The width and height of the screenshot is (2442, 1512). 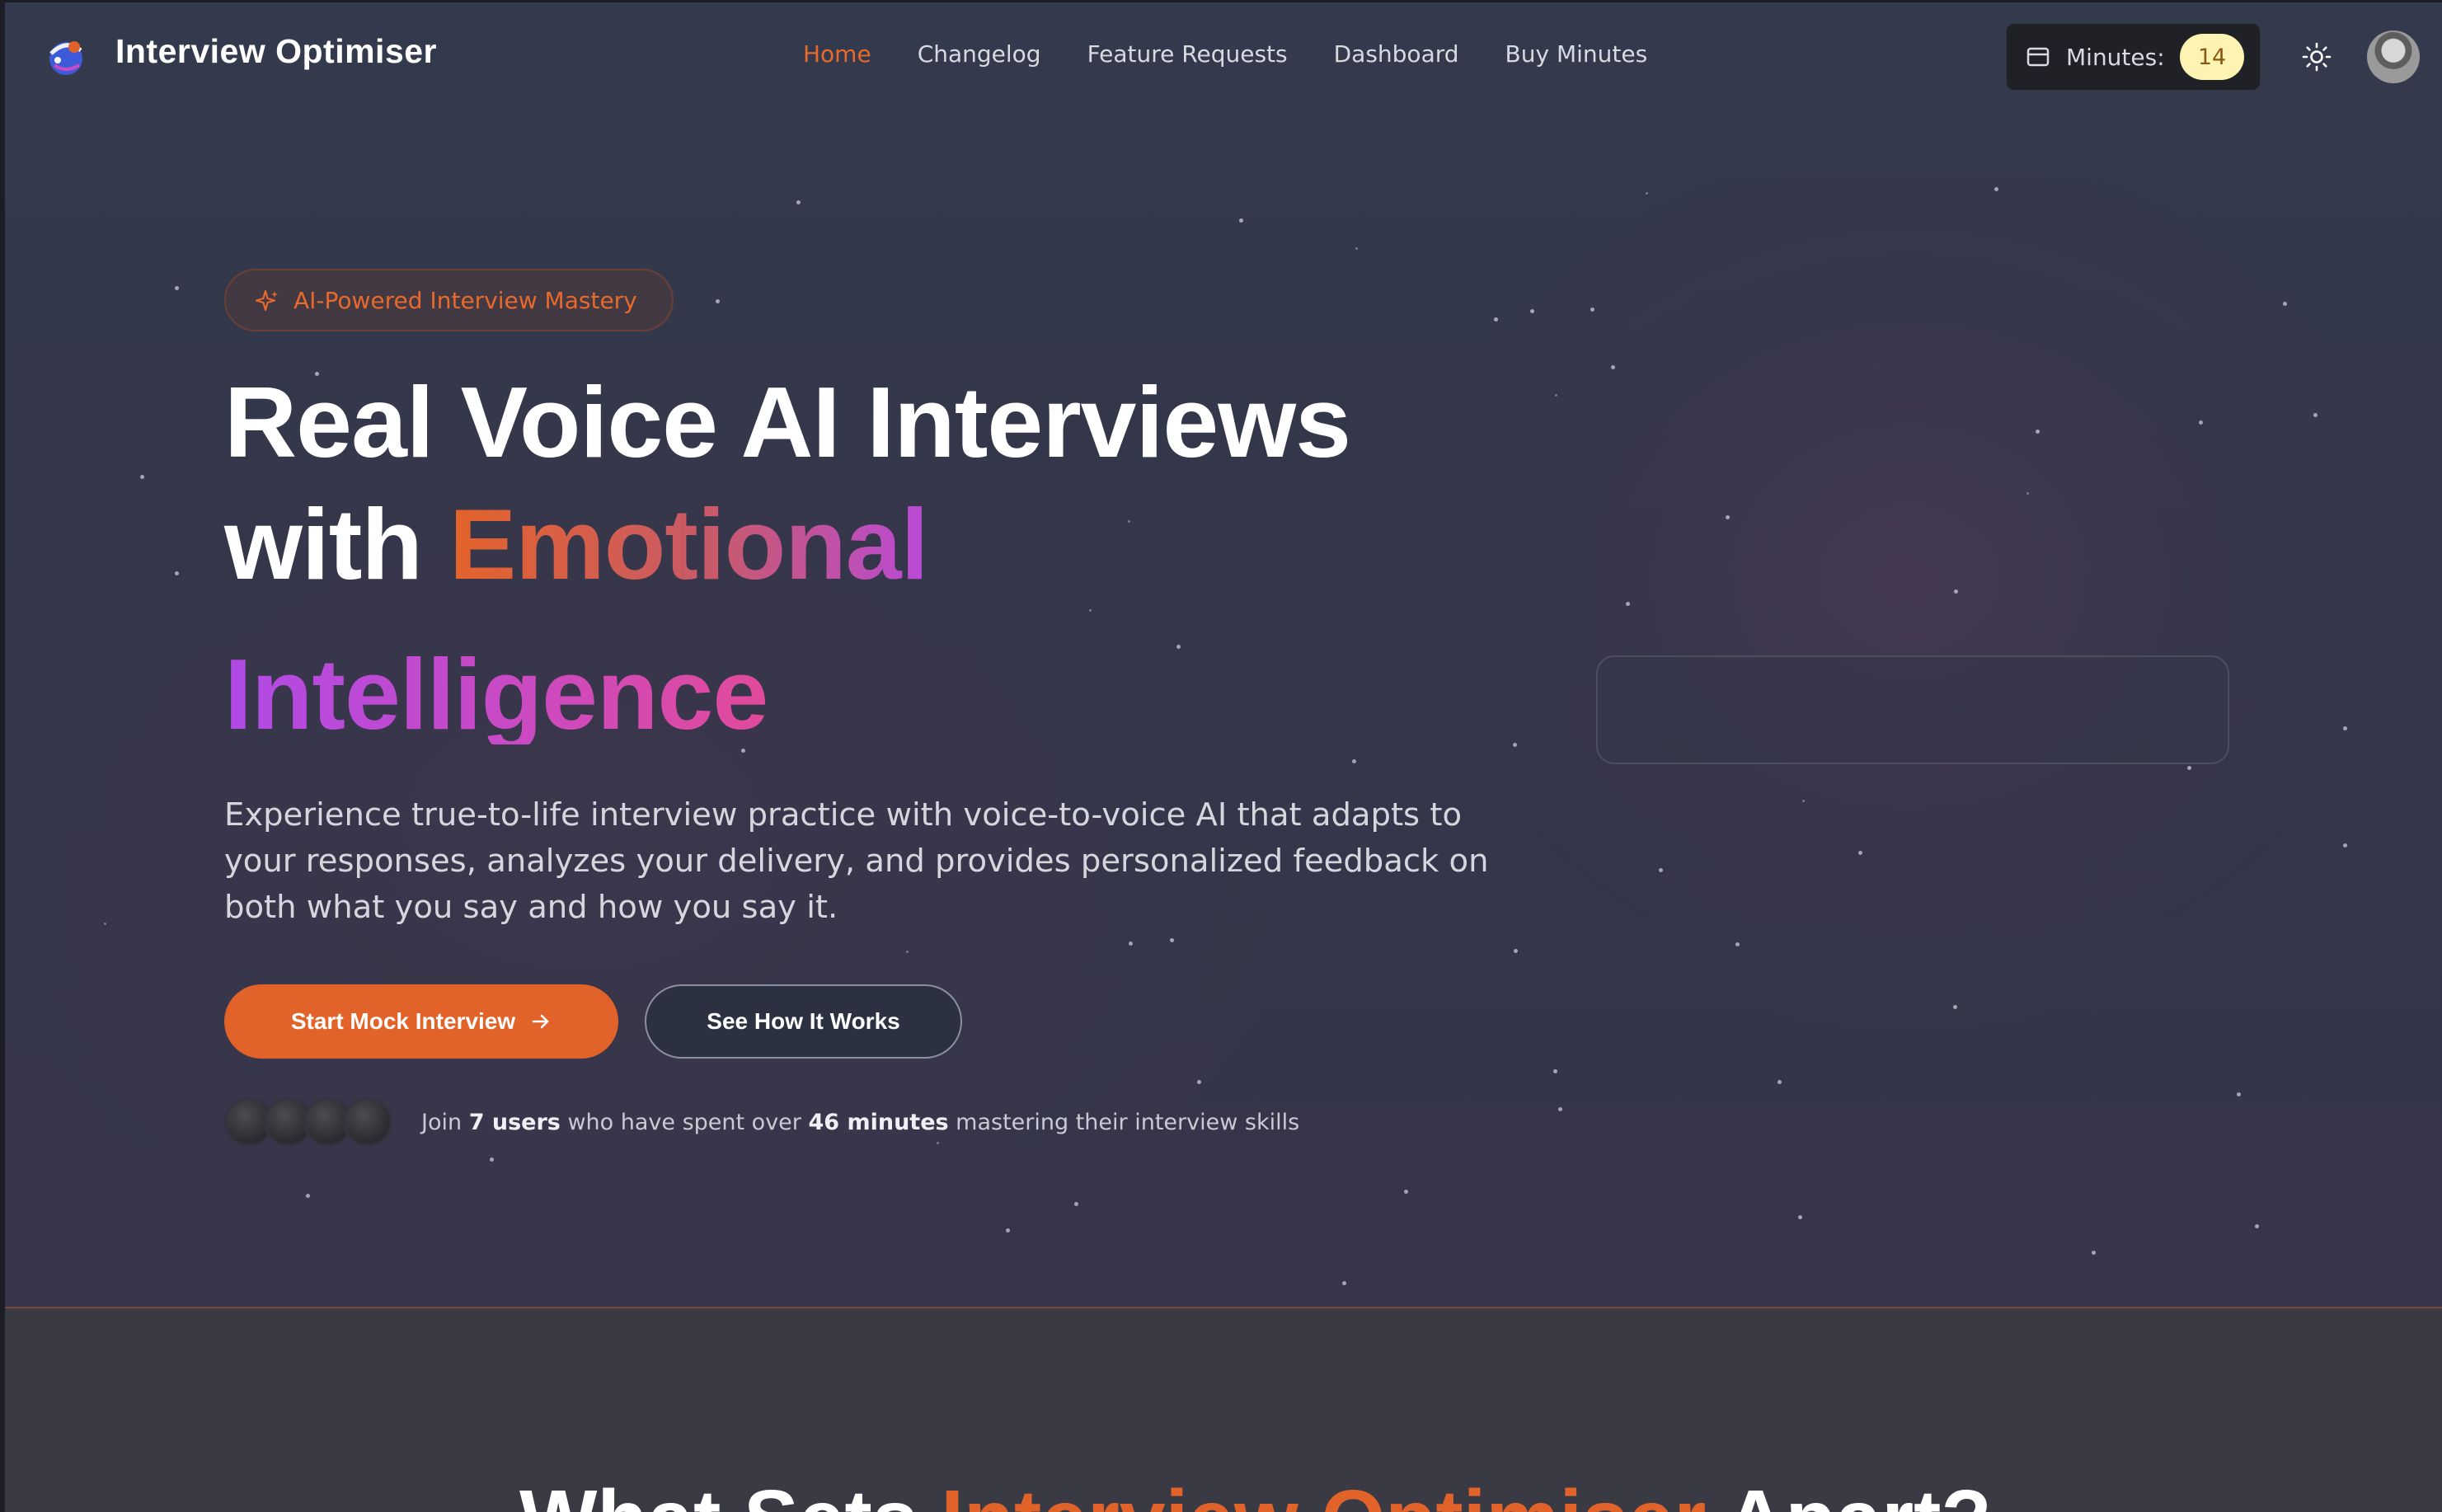 I want to click on hero-title-intelligence: Intelligence, so click(x=496, y=694).